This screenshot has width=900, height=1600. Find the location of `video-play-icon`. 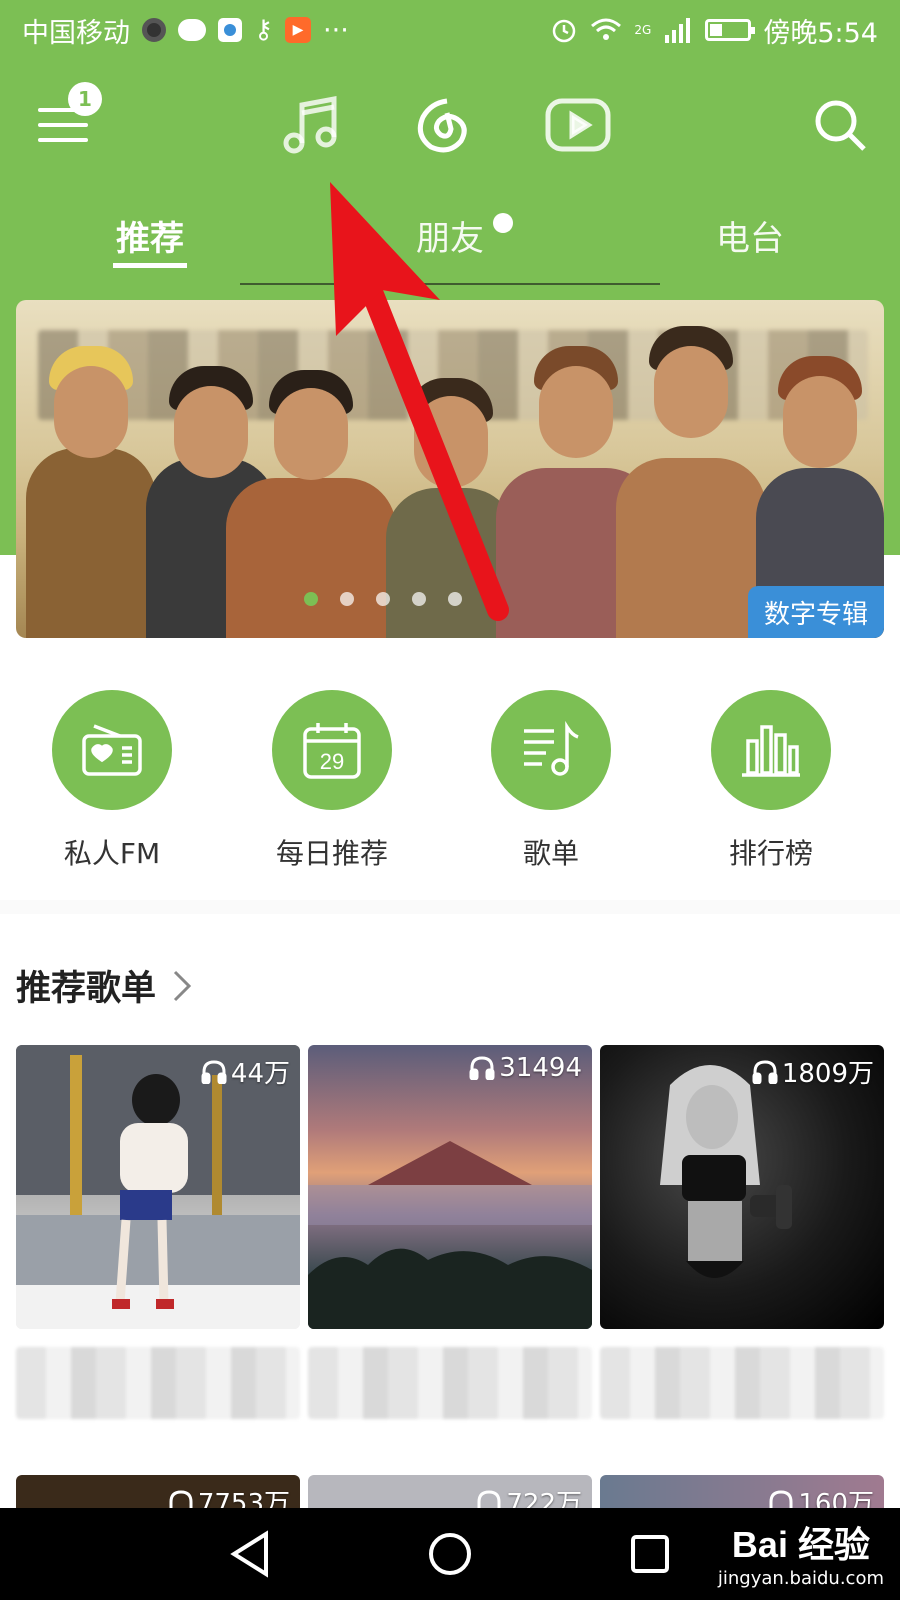

video-play-icon is located at coordinates (578, 125).